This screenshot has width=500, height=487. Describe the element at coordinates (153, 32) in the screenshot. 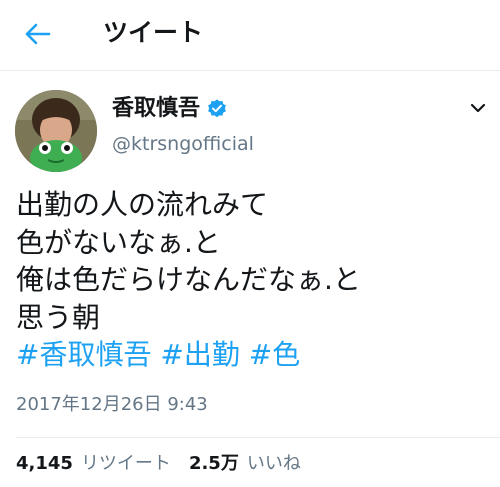

I see `page-title: ツイート` at that location.